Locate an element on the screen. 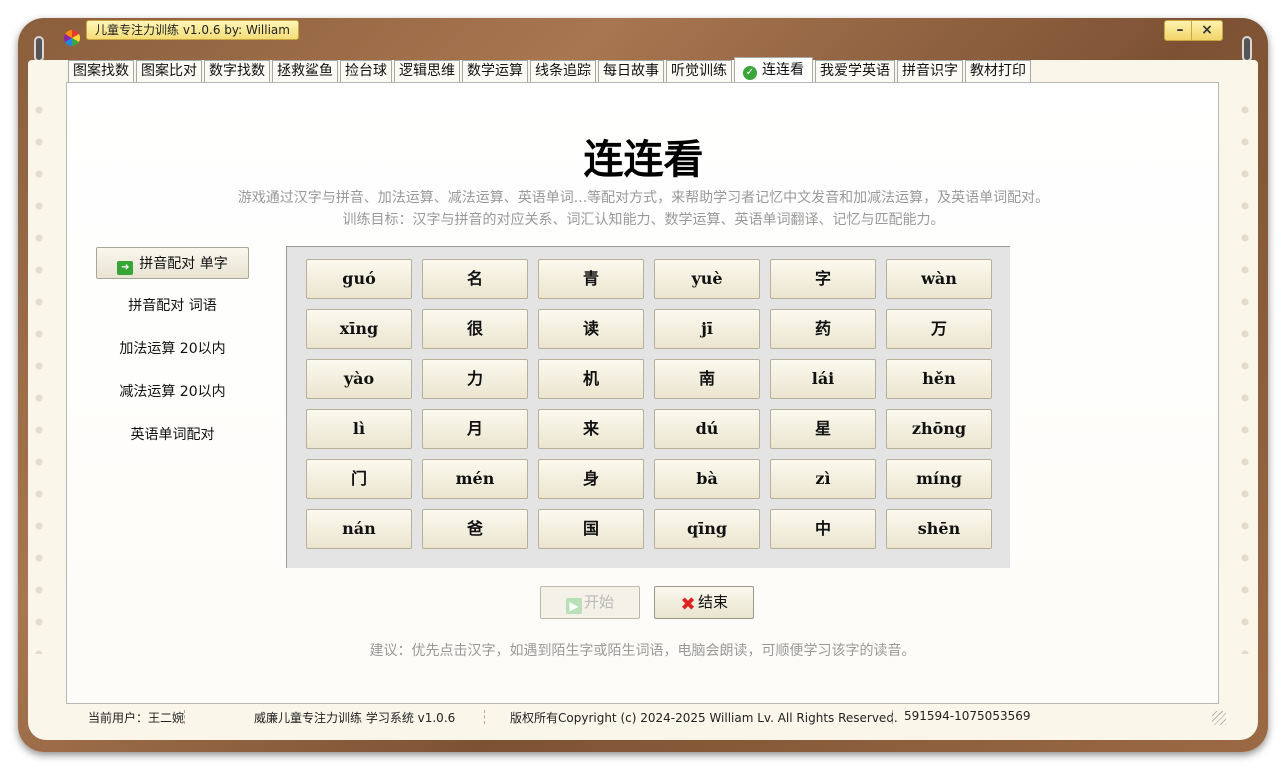 This screenshot has height=771, width=1284. tab-label: 捡台球 is located at coordinates (366, 71).